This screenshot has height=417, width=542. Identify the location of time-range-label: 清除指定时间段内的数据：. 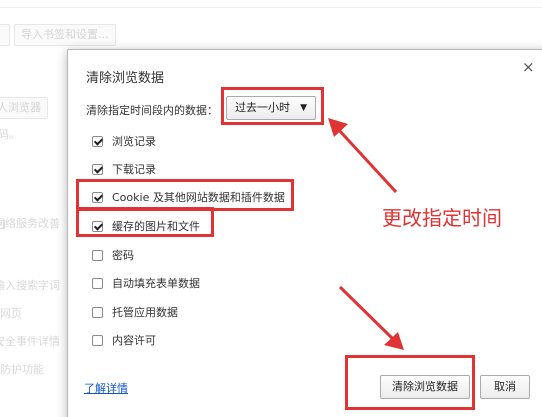
(152, 110).